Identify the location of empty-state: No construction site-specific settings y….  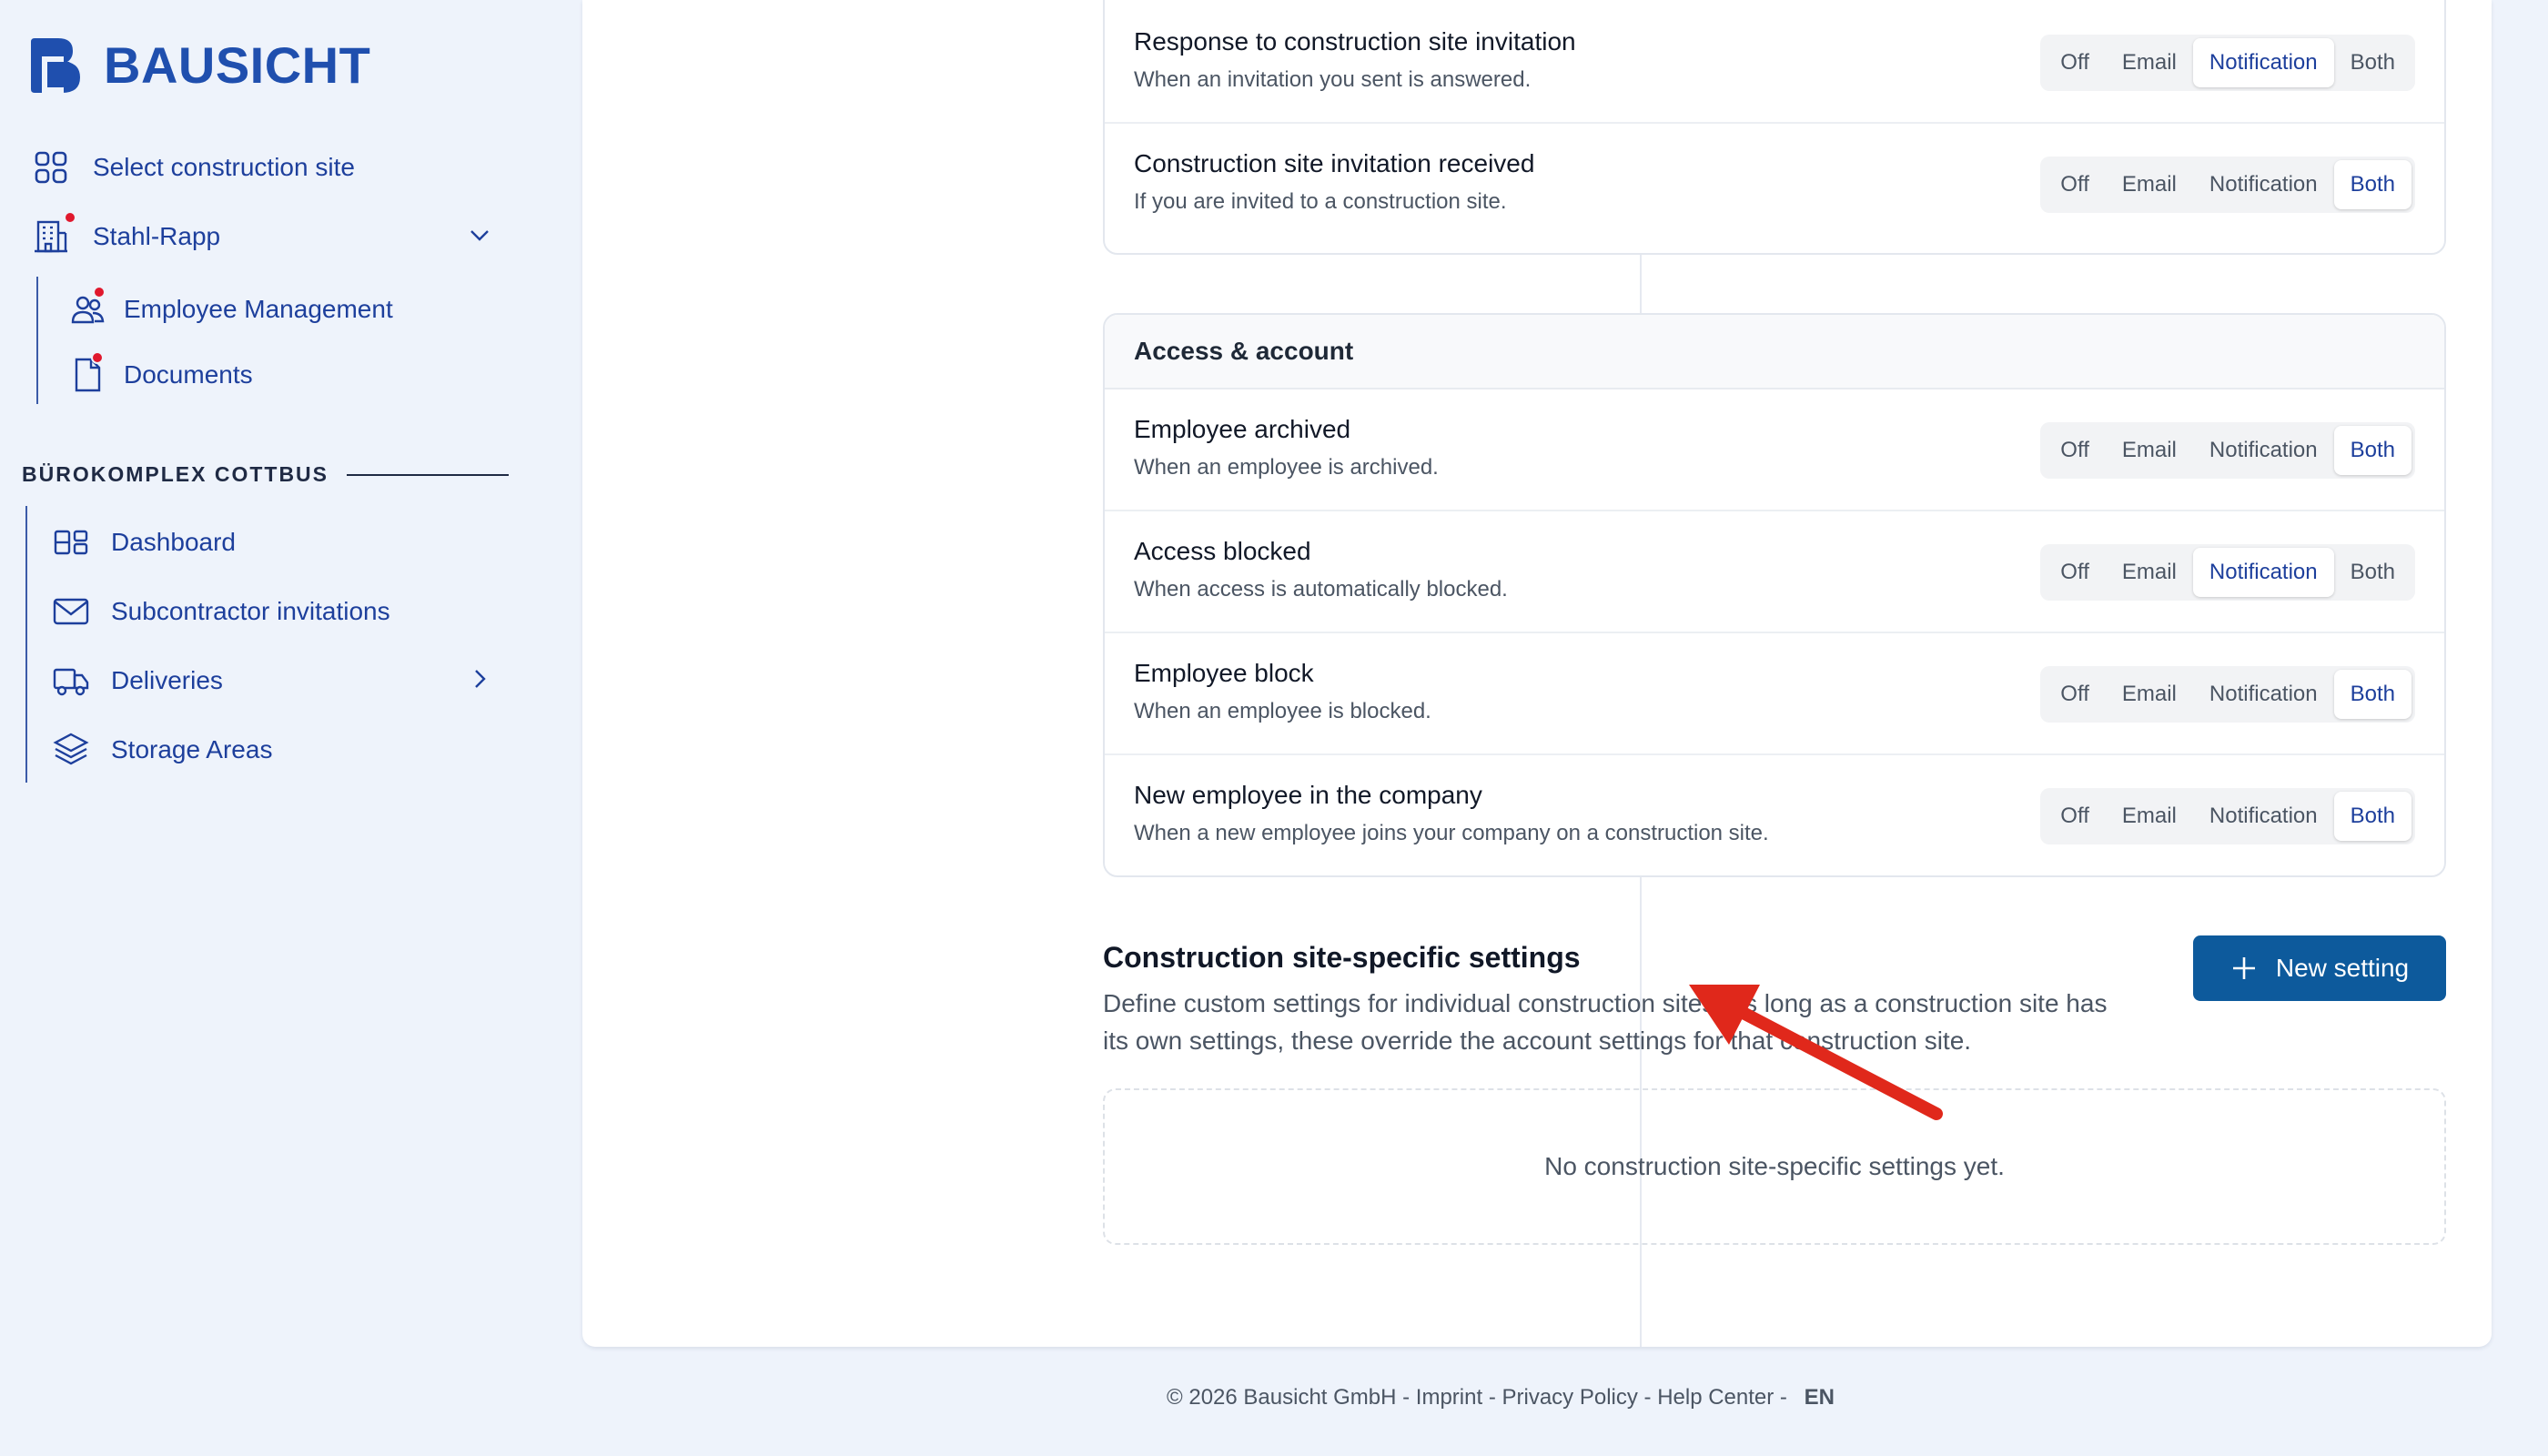
(1775, 1167).